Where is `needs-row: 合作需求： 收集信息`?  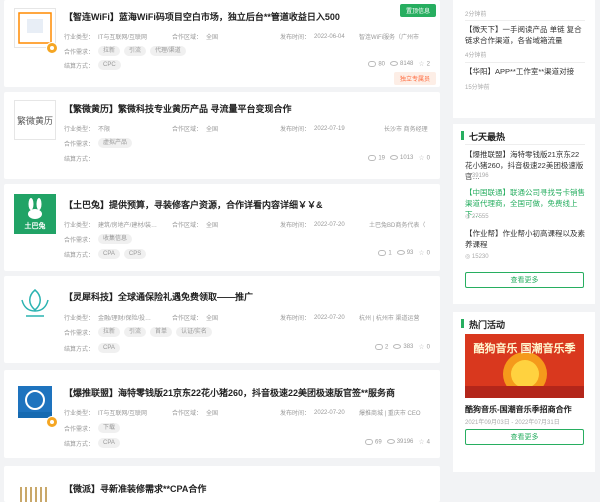
needs-row: 合作需求： 收集信息 is located at coordinates (100, 239).